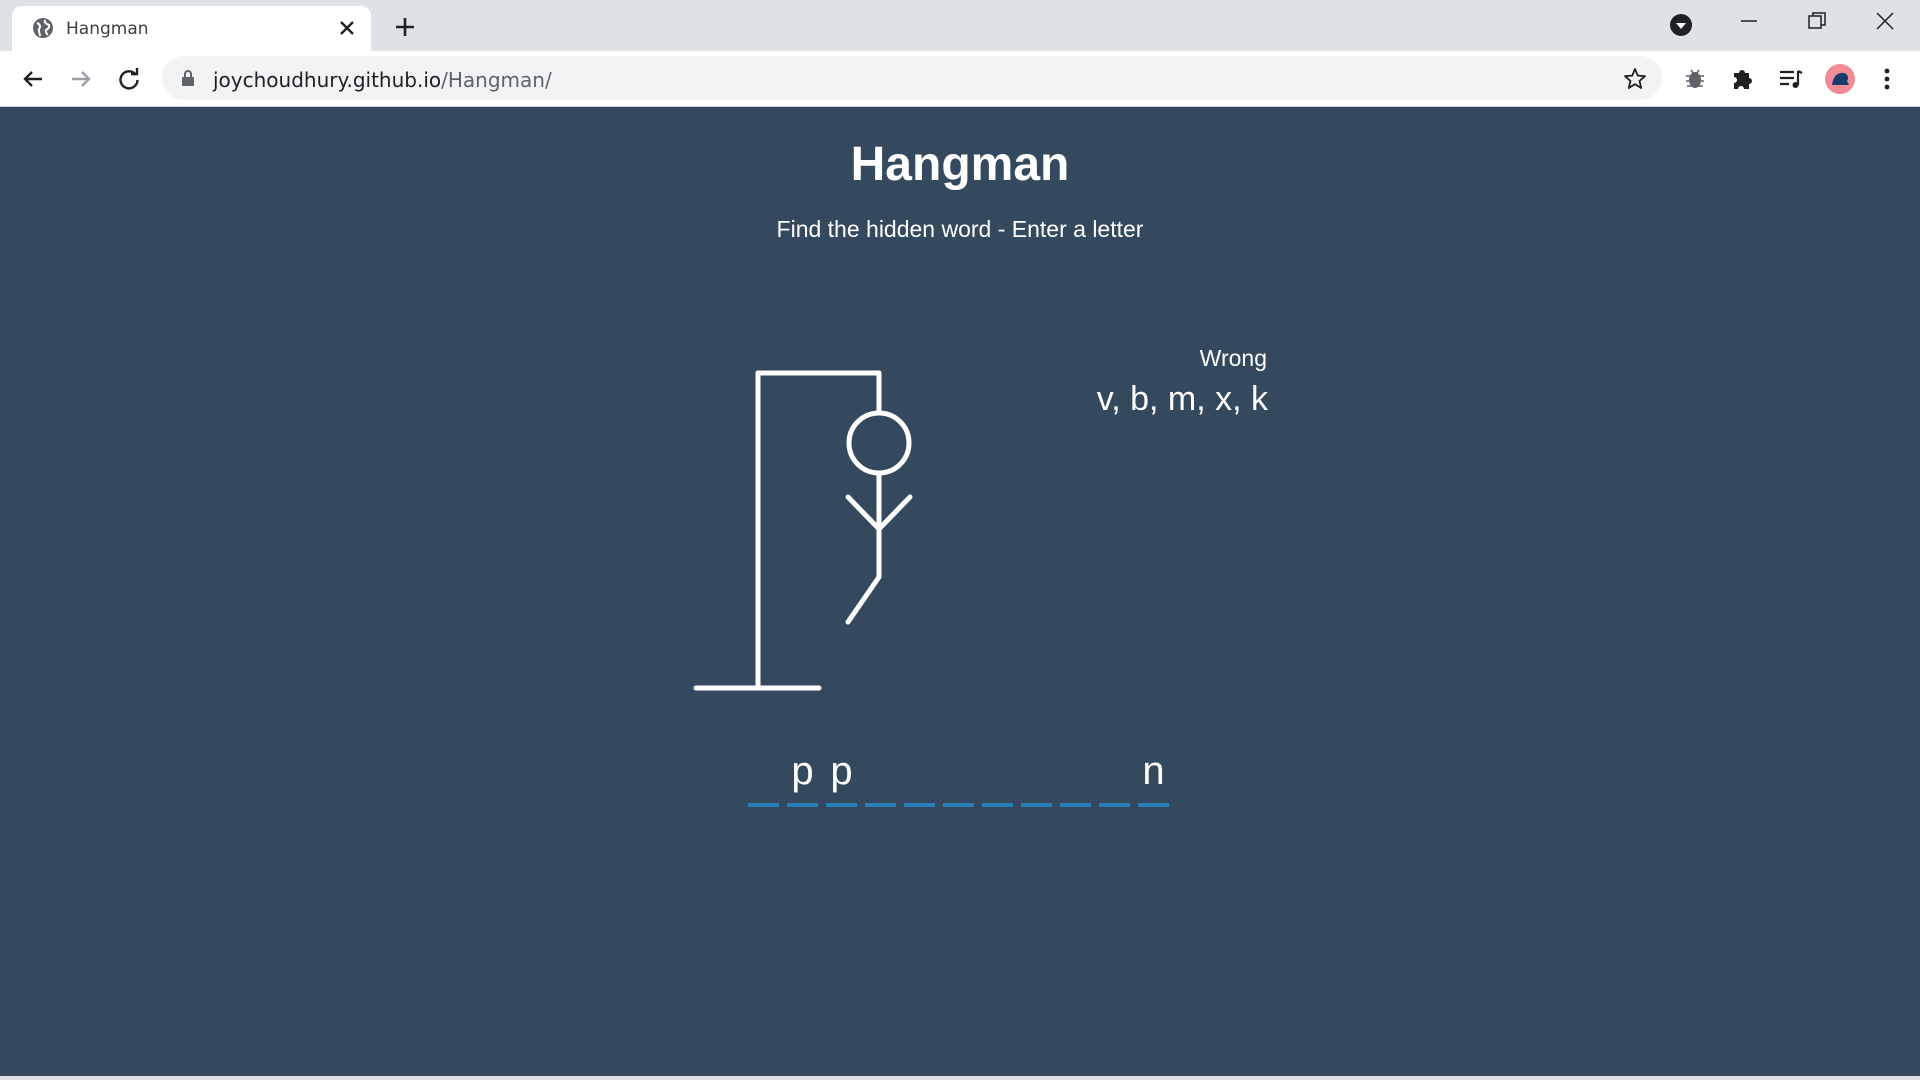 The height and width of the screenshot is (1080, 1920). I want to click on hangman-left-leg, so click(863, 599).